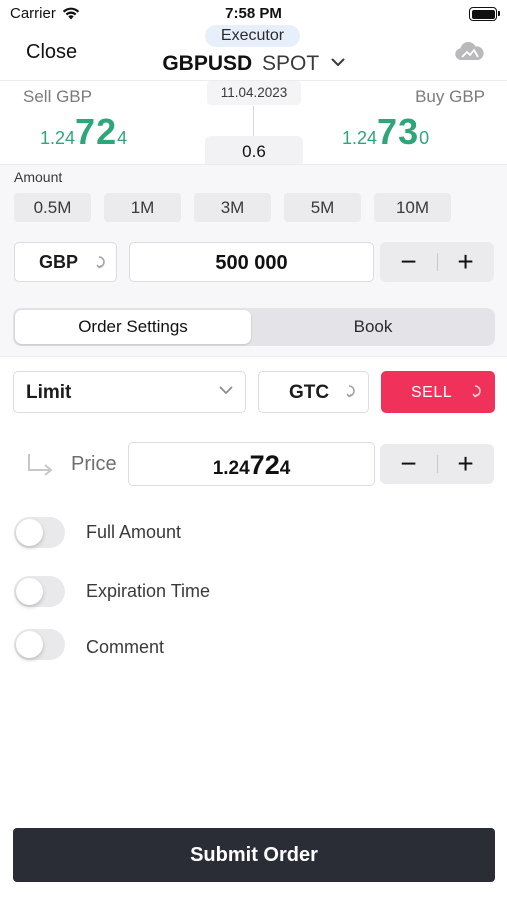  What do you see at coordinates (408, 262) in the screenshot?
I see `amount-decrement-button: −` at bounding box center [408, 262].